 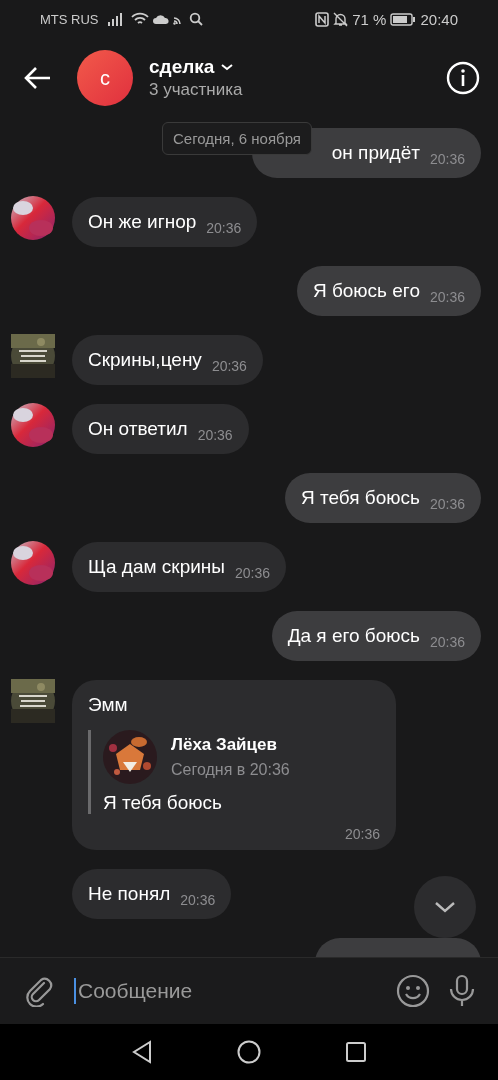 What do you see at coordinates (439, 19) in the screenshot?
I see `clock-time: 20:40` at bounding box center [439, 19].